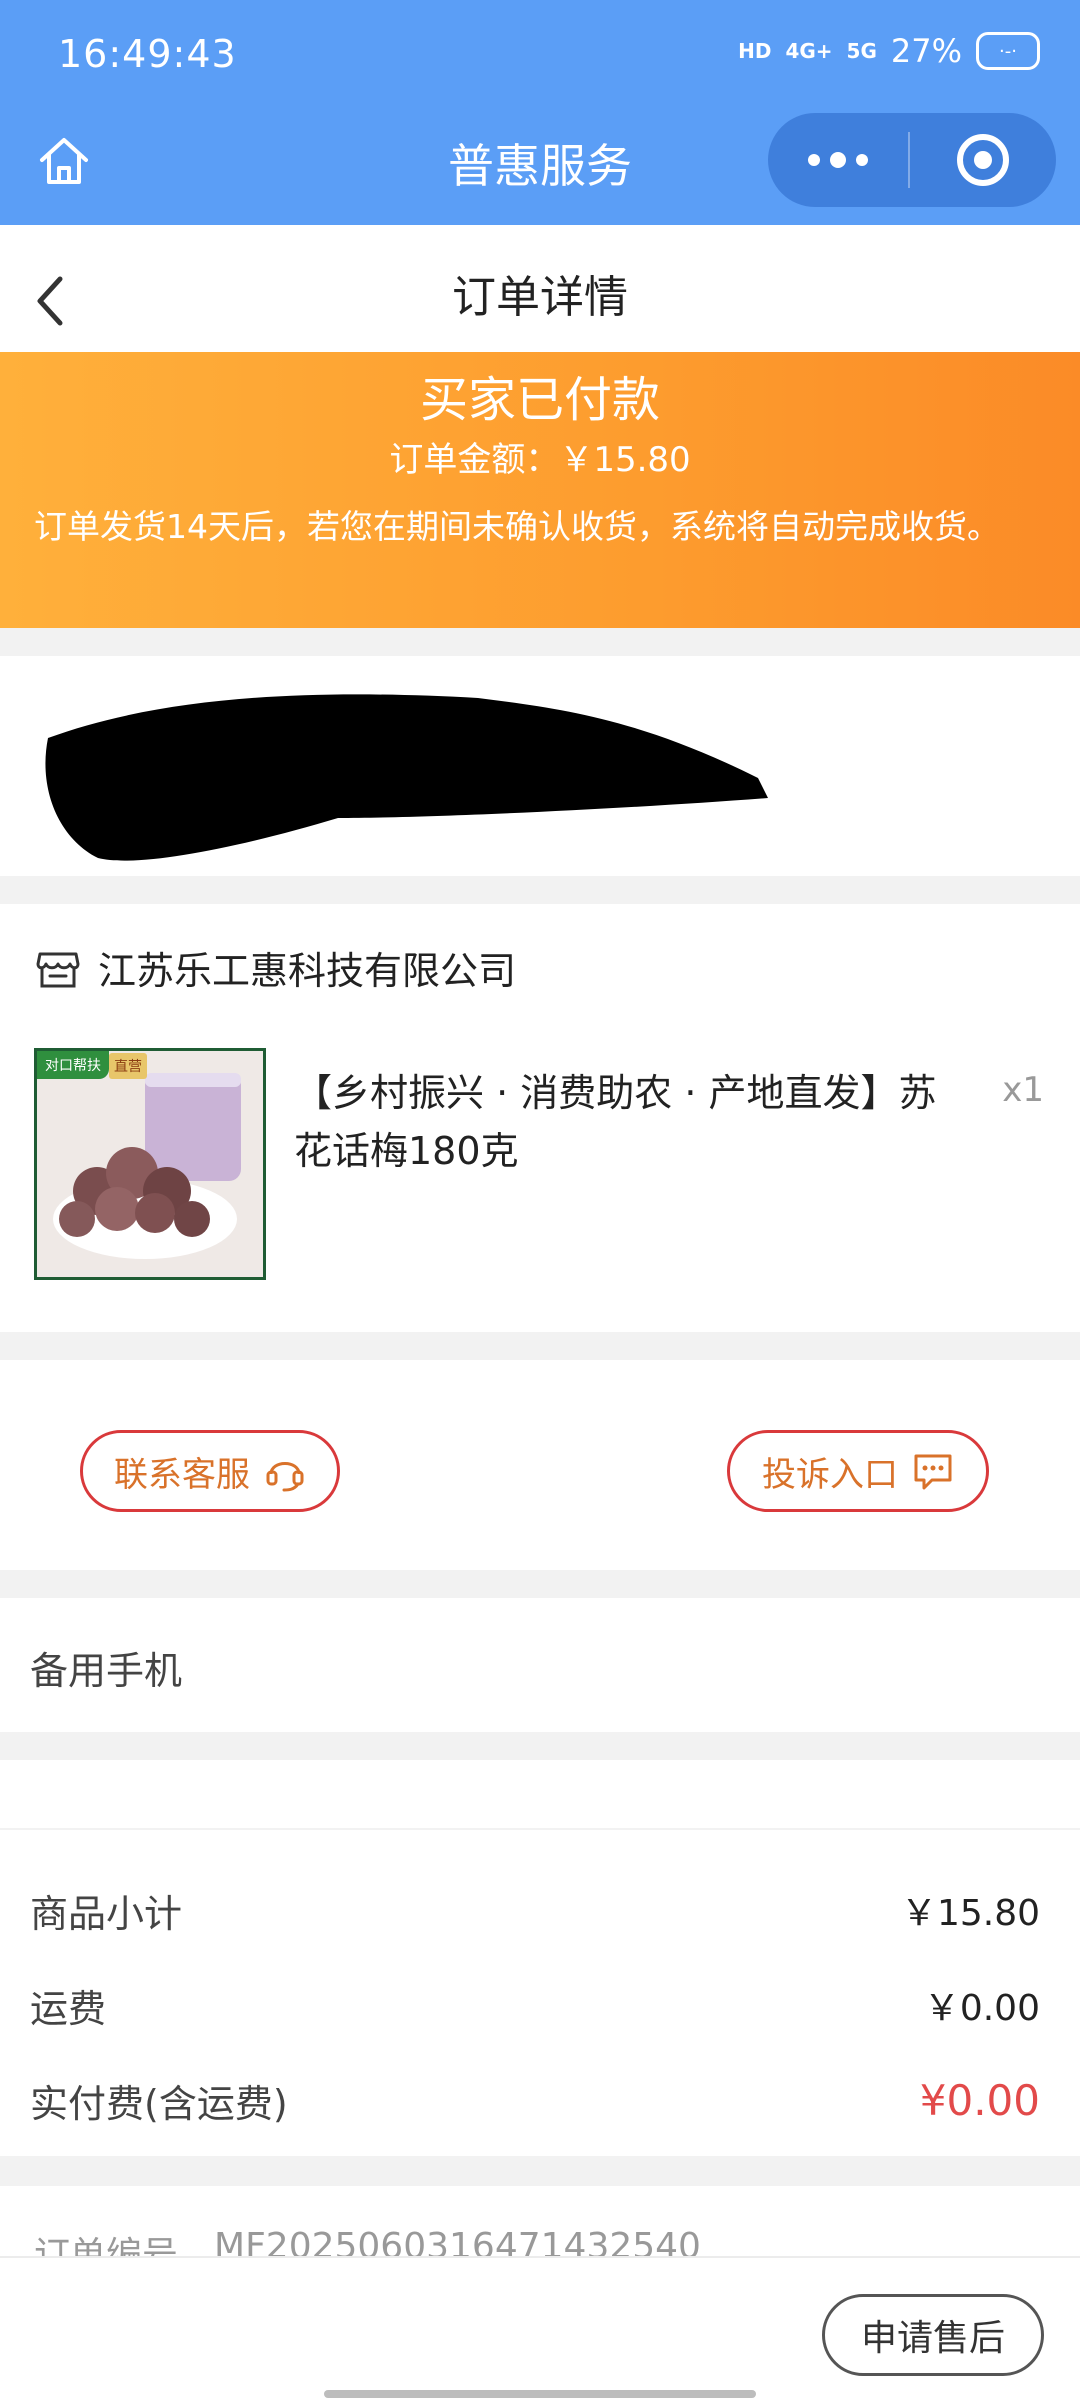 The image size is (1080, 2400). Describe the element at coordinates (1023, 1090) in the screenshot. I see `product-quantity: x1` at that location.